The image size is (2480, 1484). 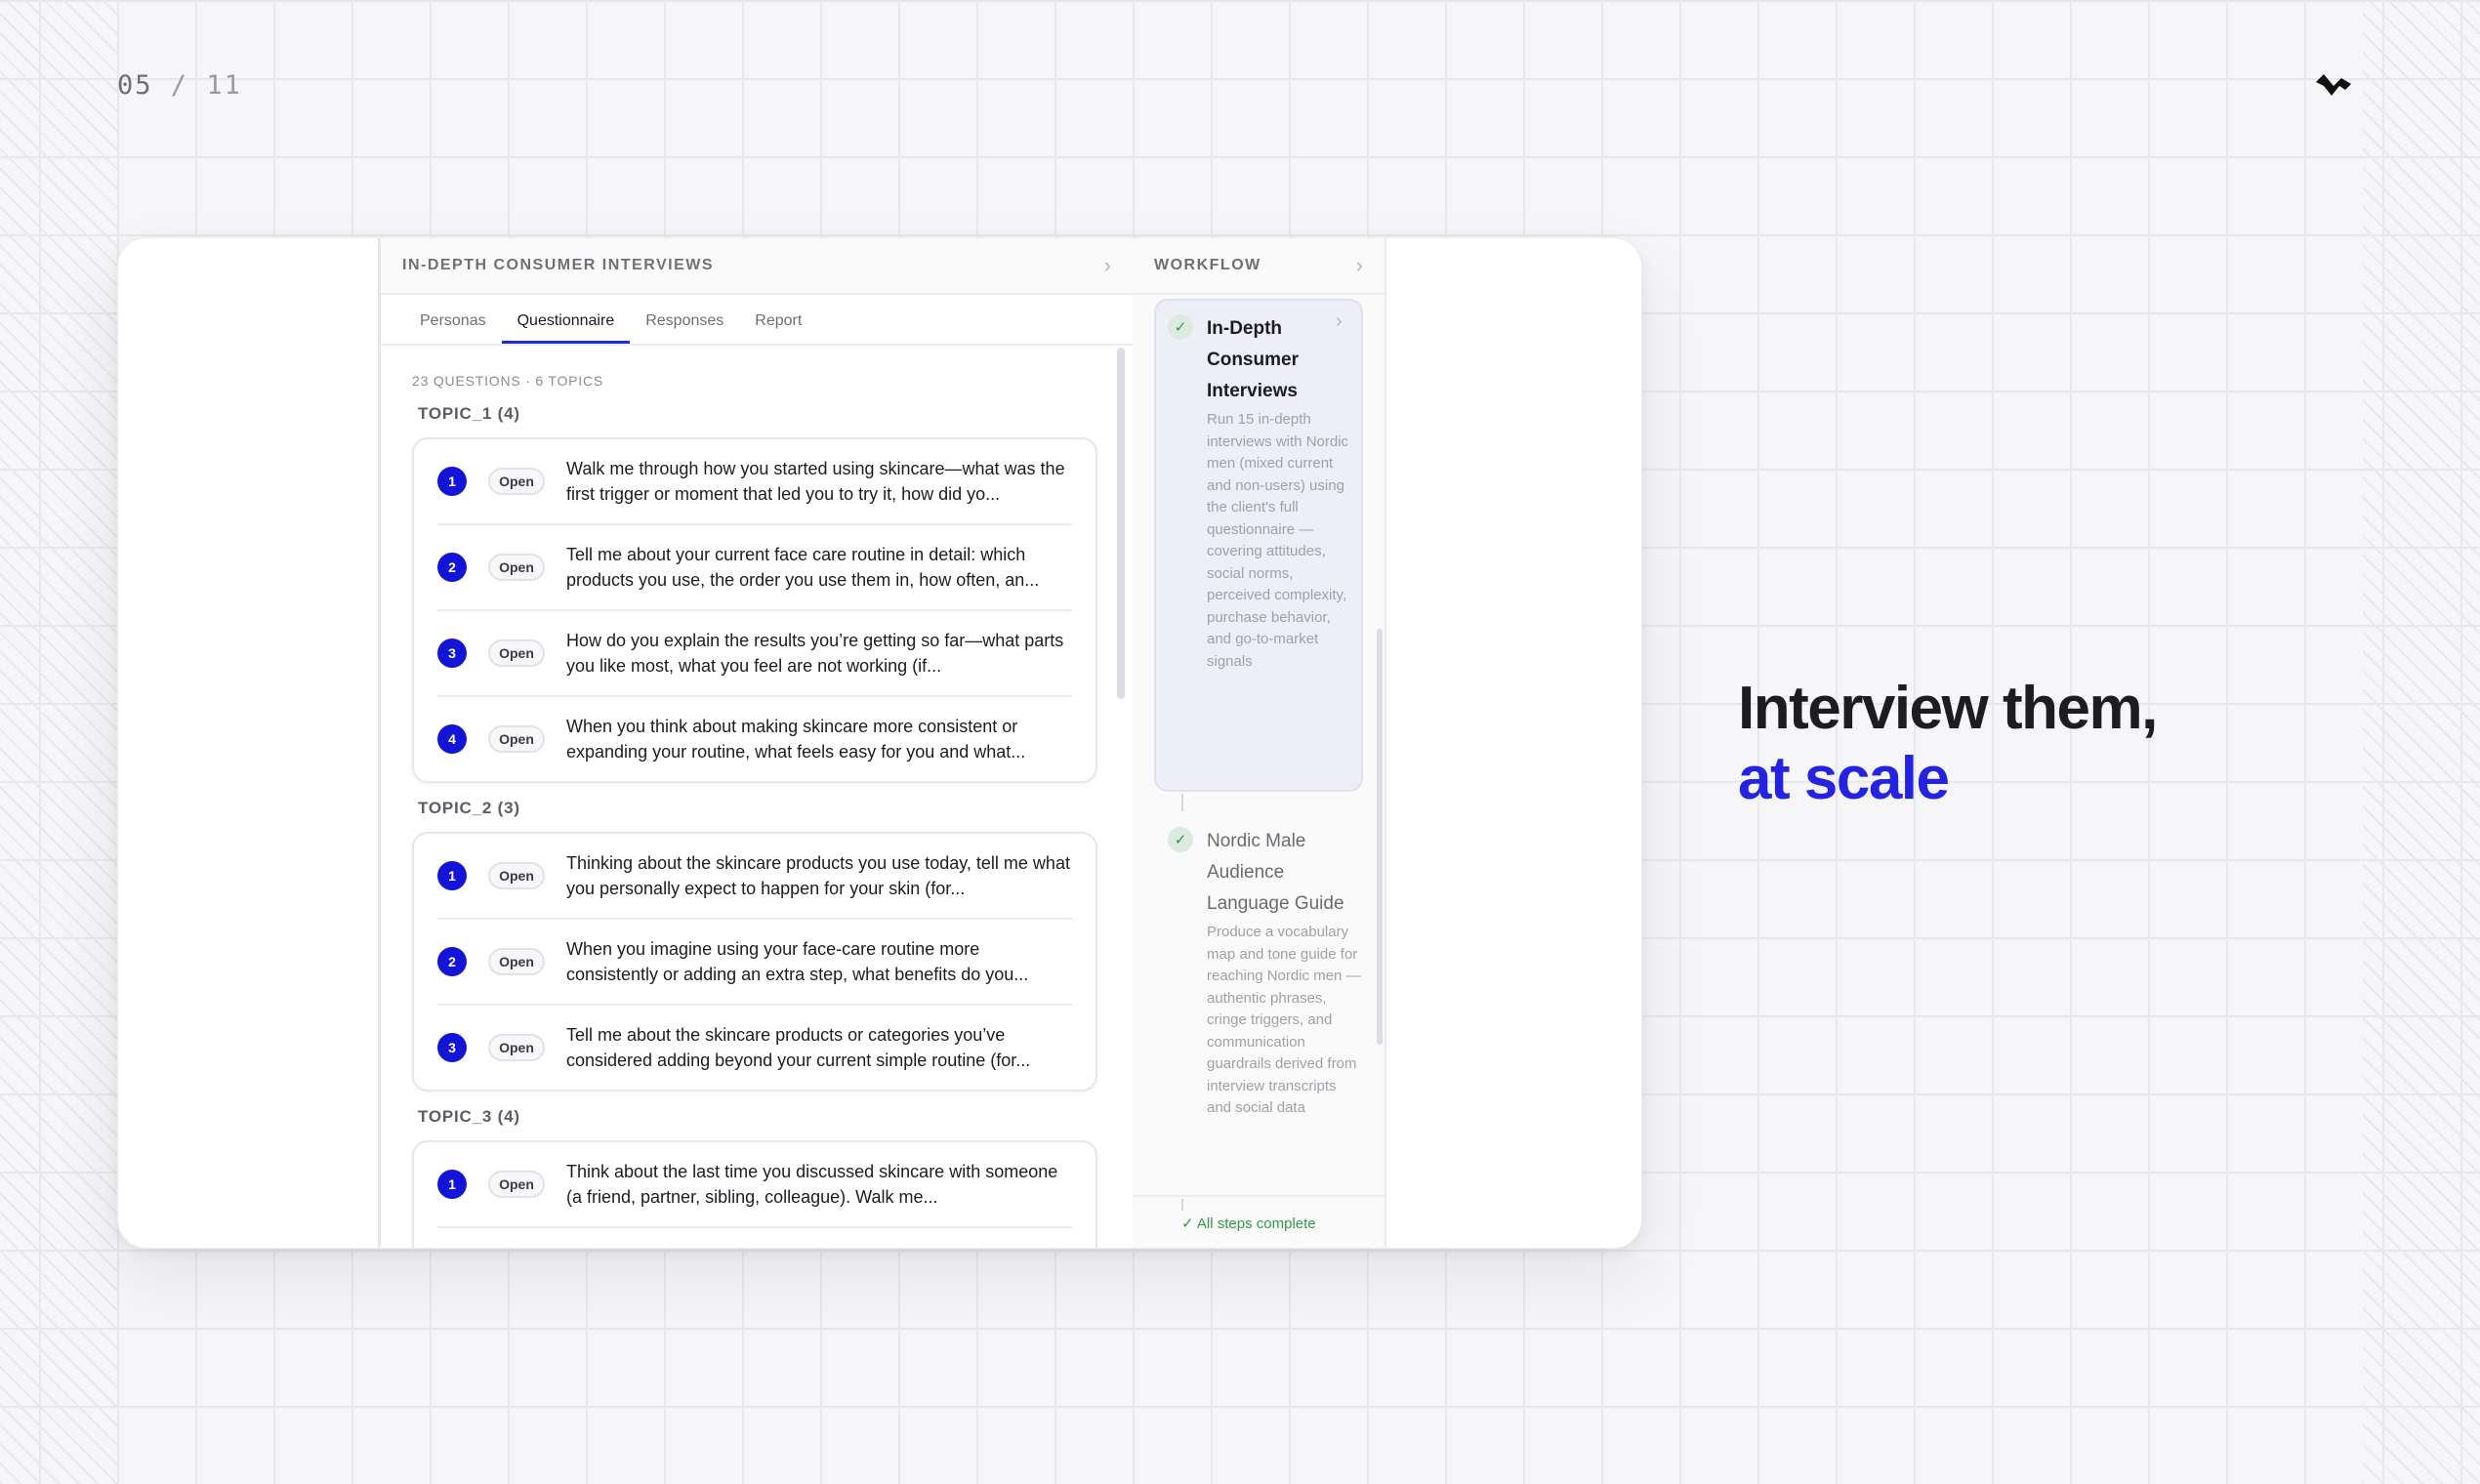 I want to click on right-hatch-border, so click(x=2421, y=742).